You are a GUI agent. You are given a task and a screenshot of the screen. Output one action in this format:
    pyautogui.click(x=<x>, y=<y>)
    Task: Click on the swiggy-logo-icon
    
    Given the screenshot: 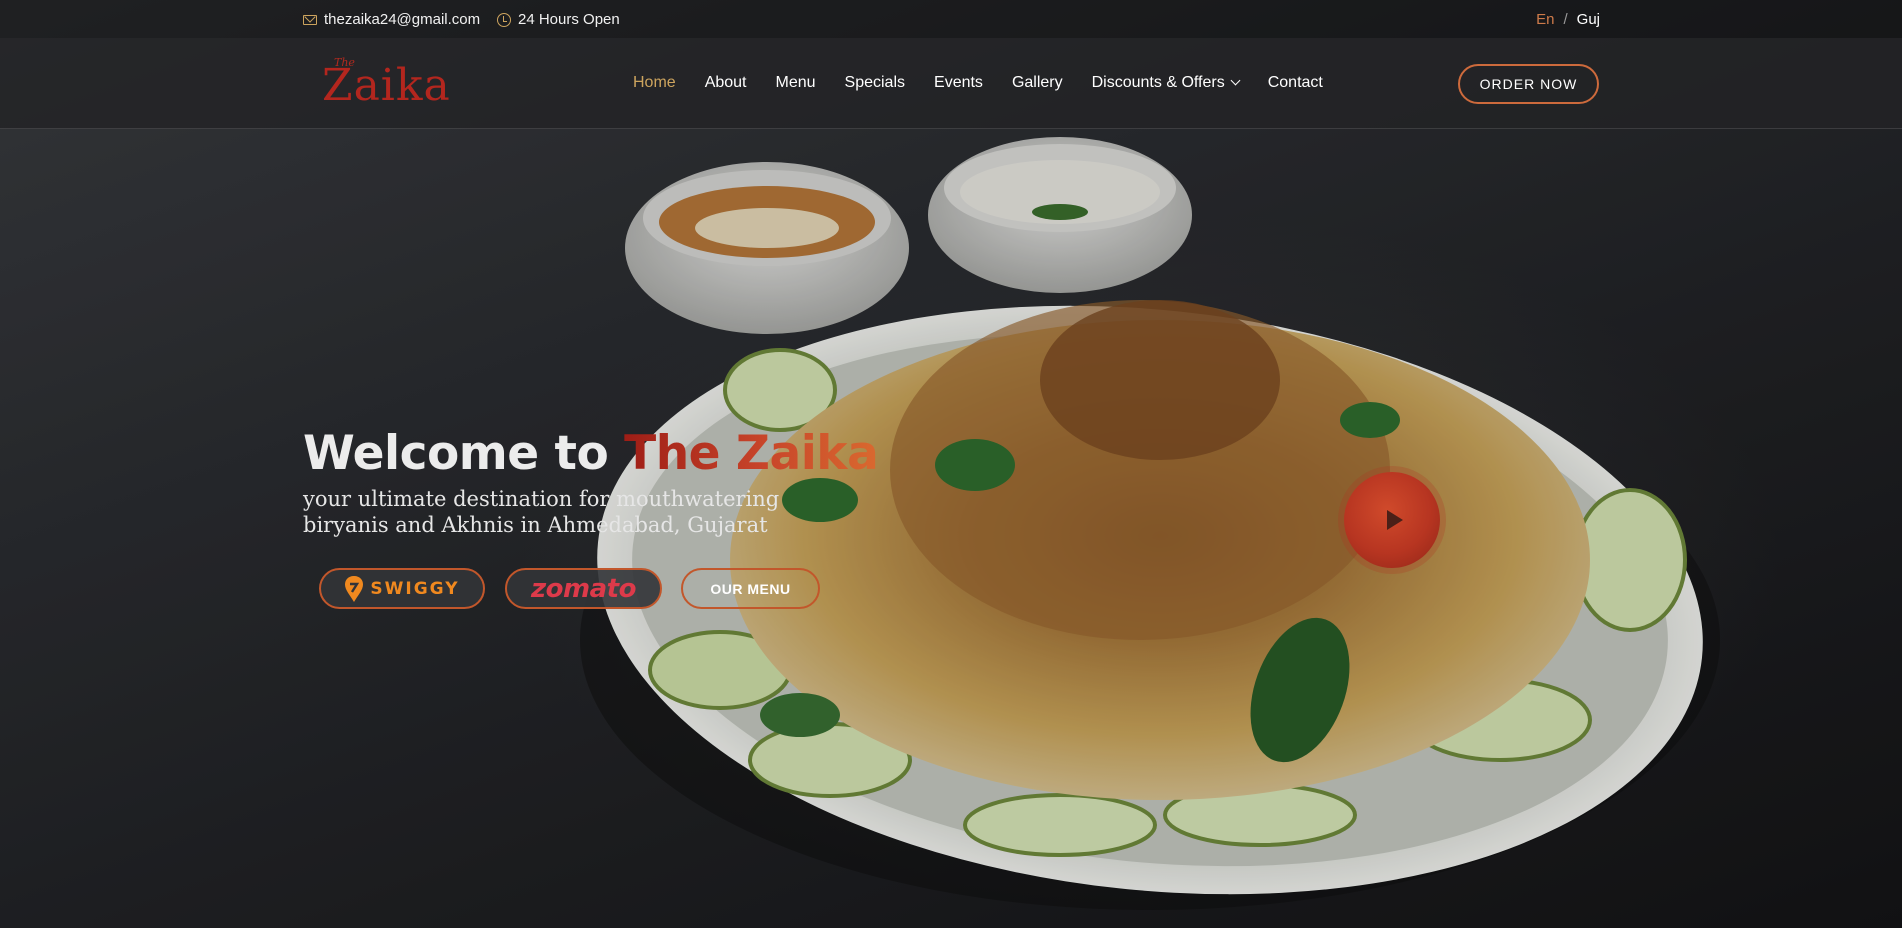 What is the action you would take?
    pyautogui.click(x=354, y=588)
    